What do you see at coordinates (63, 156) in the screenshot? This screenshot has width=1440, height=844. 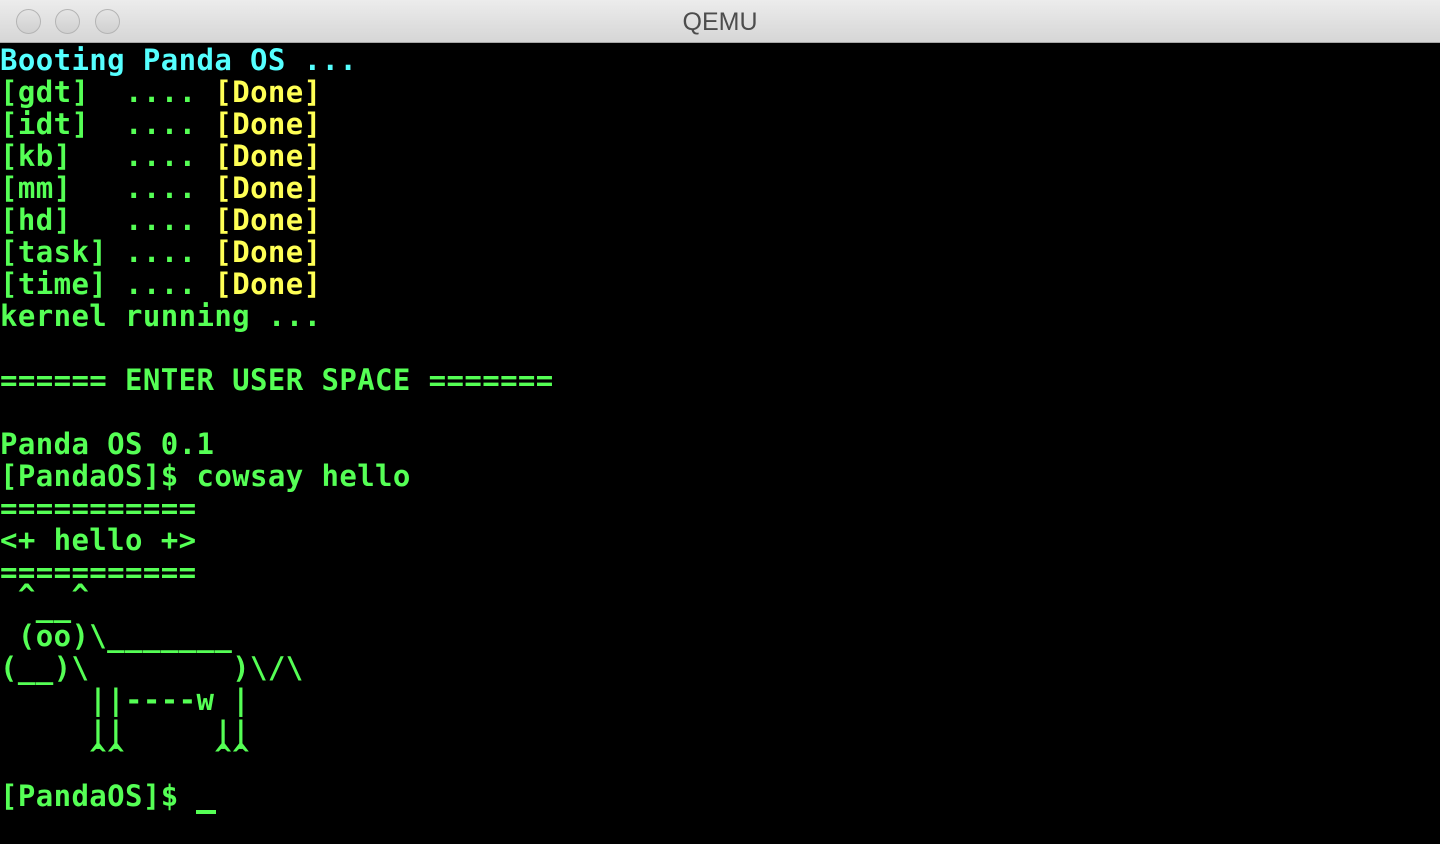 I see `module-name: [kb]` at bounding box center [63, 156].